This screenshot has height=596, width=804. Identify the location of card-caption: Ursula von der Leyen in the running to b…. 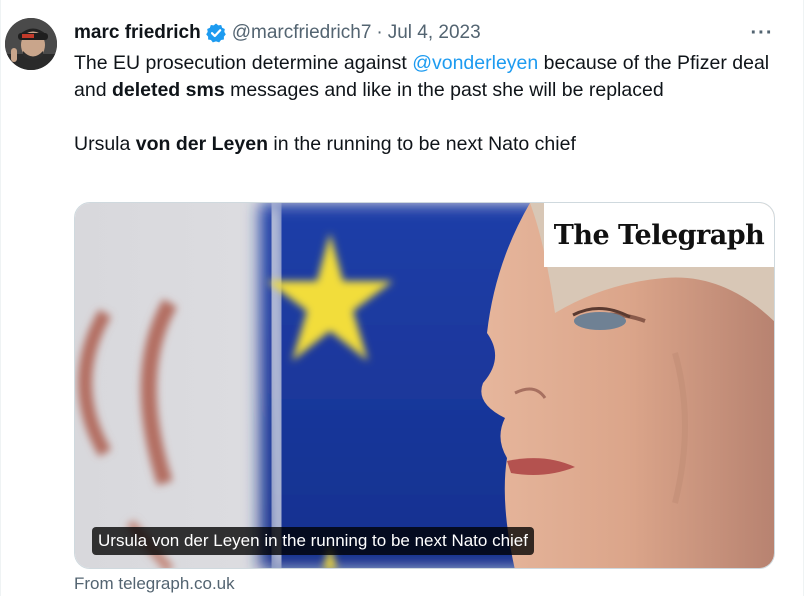
(313, 541).